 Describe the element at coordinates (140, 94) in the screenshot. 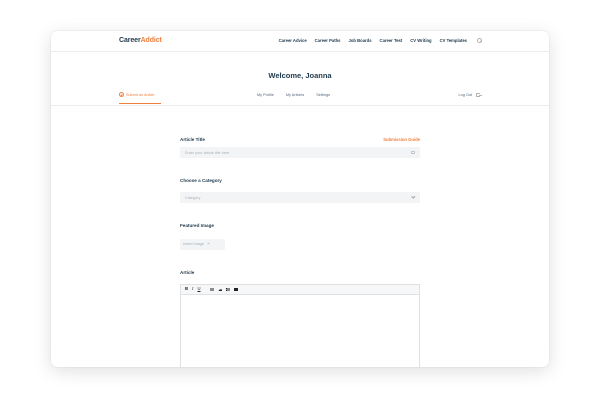

I see `tab-submit-article-label: Submit an Article` at that location.